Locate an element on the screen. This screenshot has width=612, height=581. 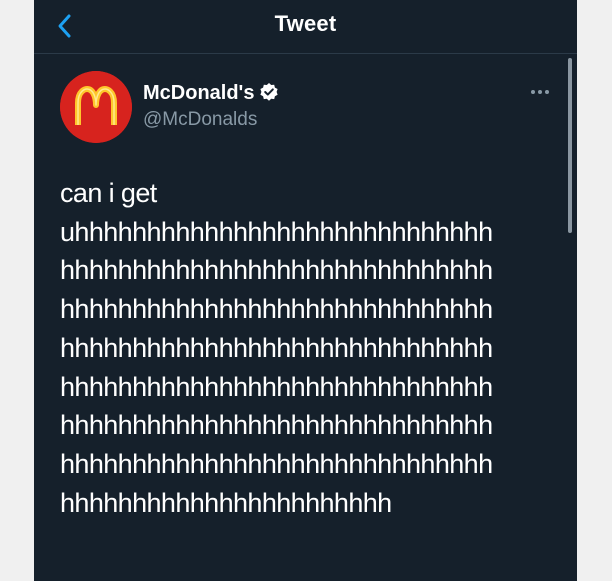
mcdonalds-logo-icon is located at coordinates (96, 107).